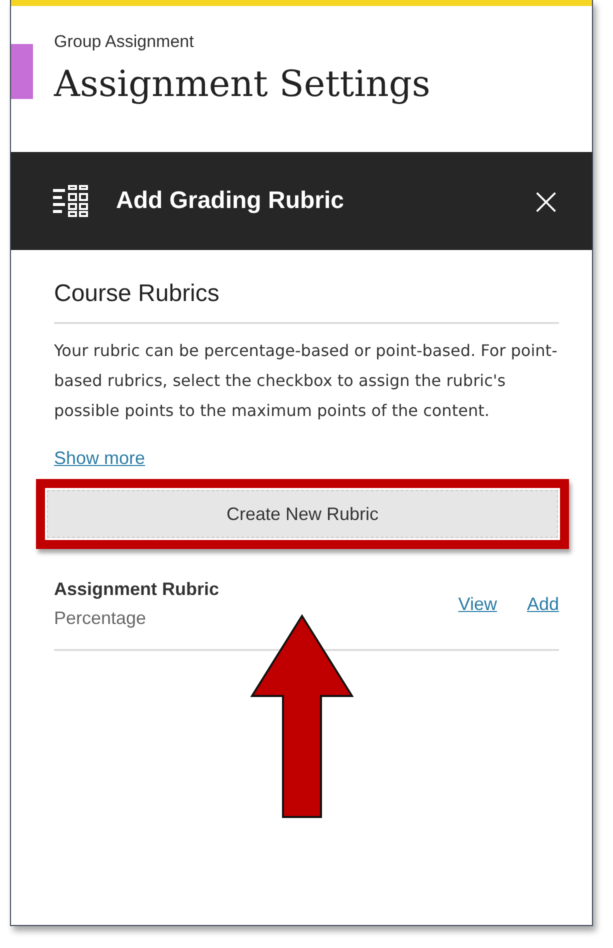 The width and height of the screenshot is (613, 948). I want to click on panel-title: Add Grading Rubric, so click(230, 201).